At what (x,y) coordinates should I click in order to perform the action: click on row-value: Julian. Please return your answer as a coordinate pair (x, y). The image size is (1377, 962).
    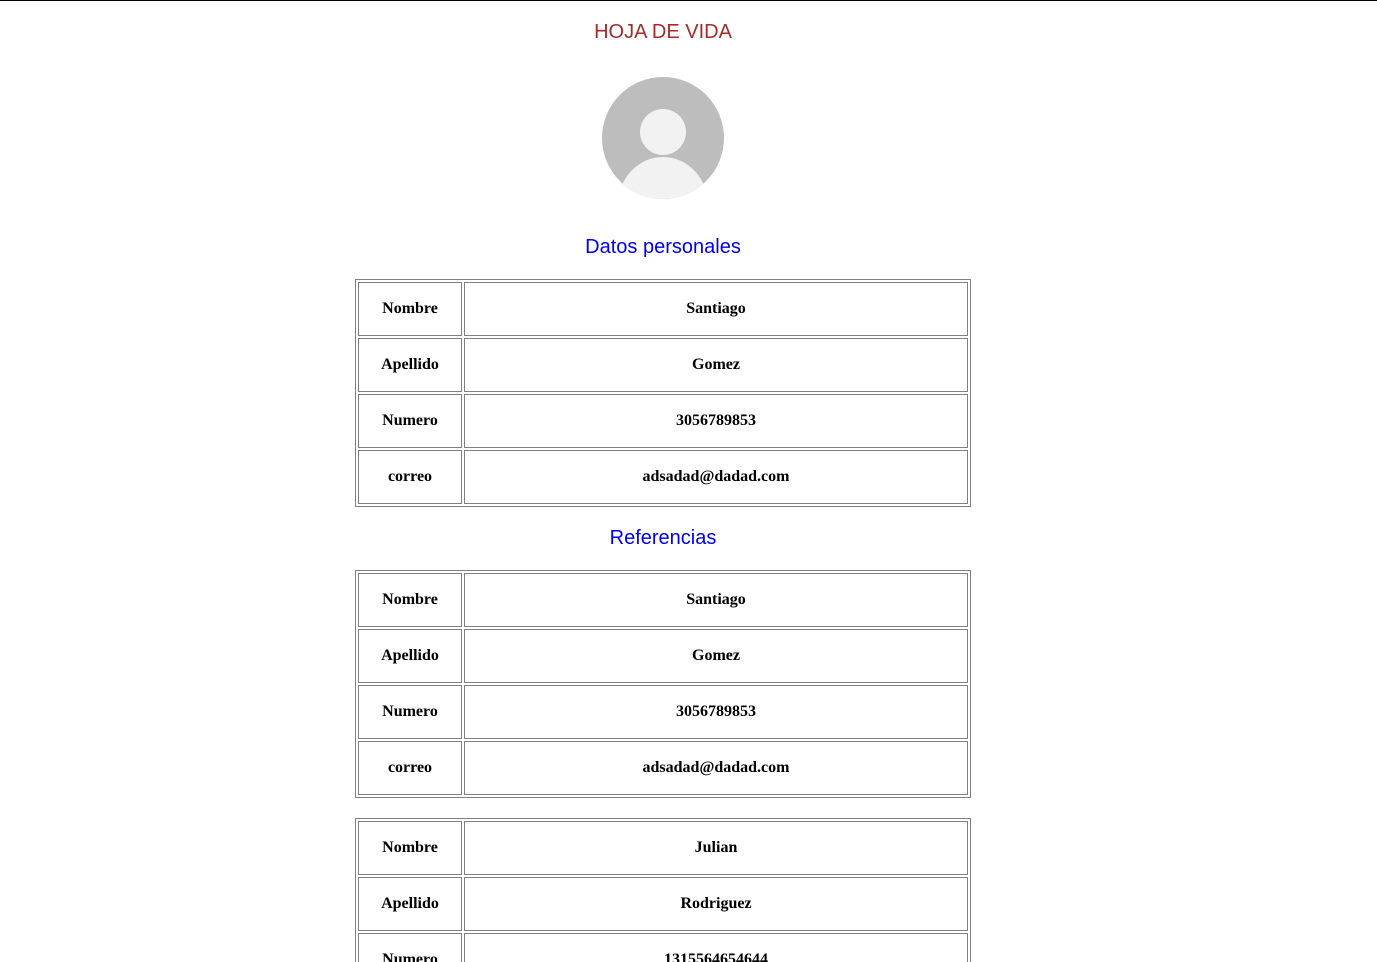
    Looking at the image, I should click on (716, 848).